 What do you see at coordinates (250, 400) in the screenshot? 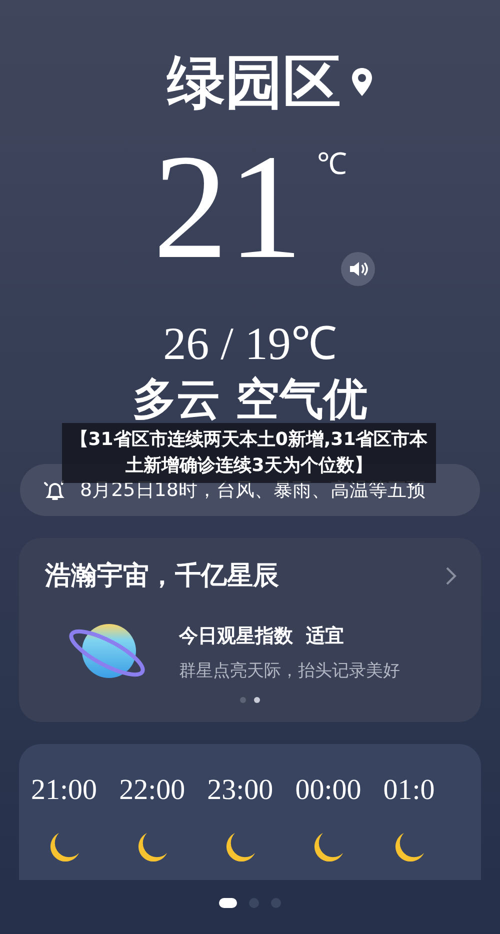
I see `weather-condition: 多云 空气优` at bounding box center [250, 400].